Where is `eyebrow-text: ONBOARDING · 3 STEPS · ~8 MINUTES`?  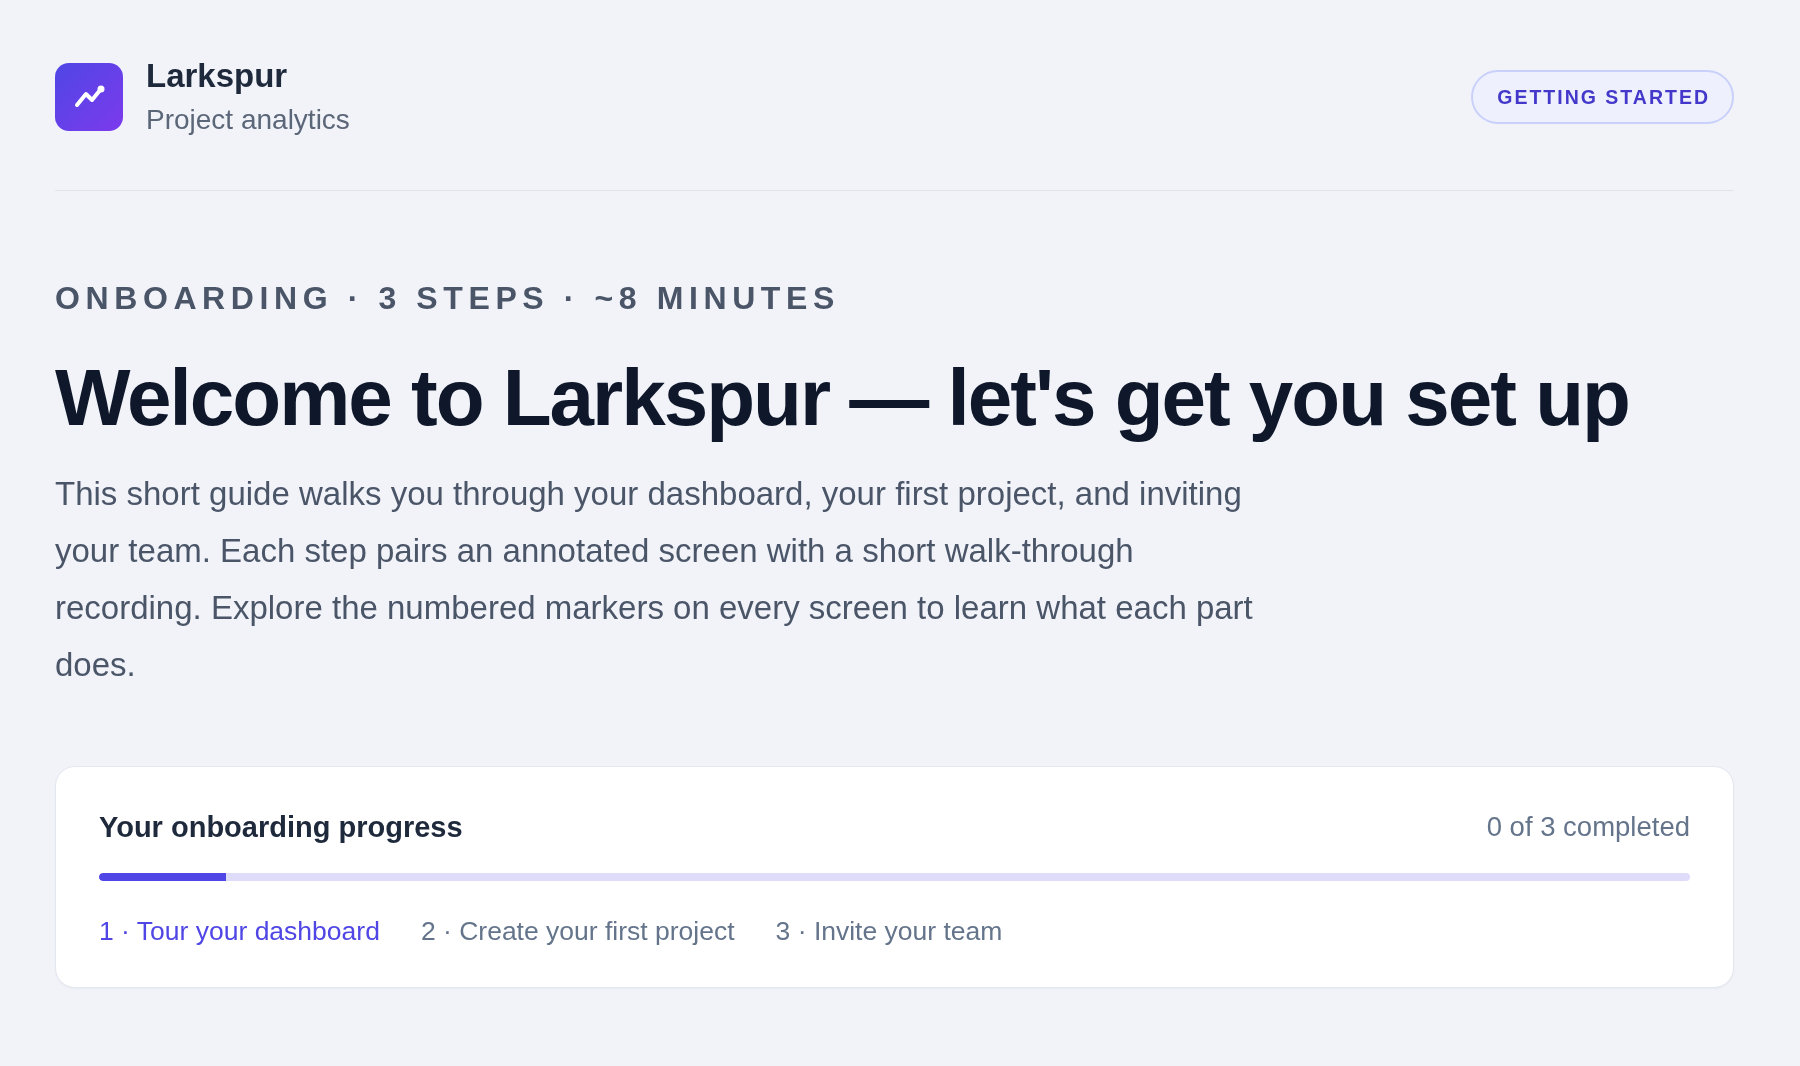
eyebrow-text: ONBOARDING · 3 STEPS · ~8 MINUTES is located at coordinates (448, 298).